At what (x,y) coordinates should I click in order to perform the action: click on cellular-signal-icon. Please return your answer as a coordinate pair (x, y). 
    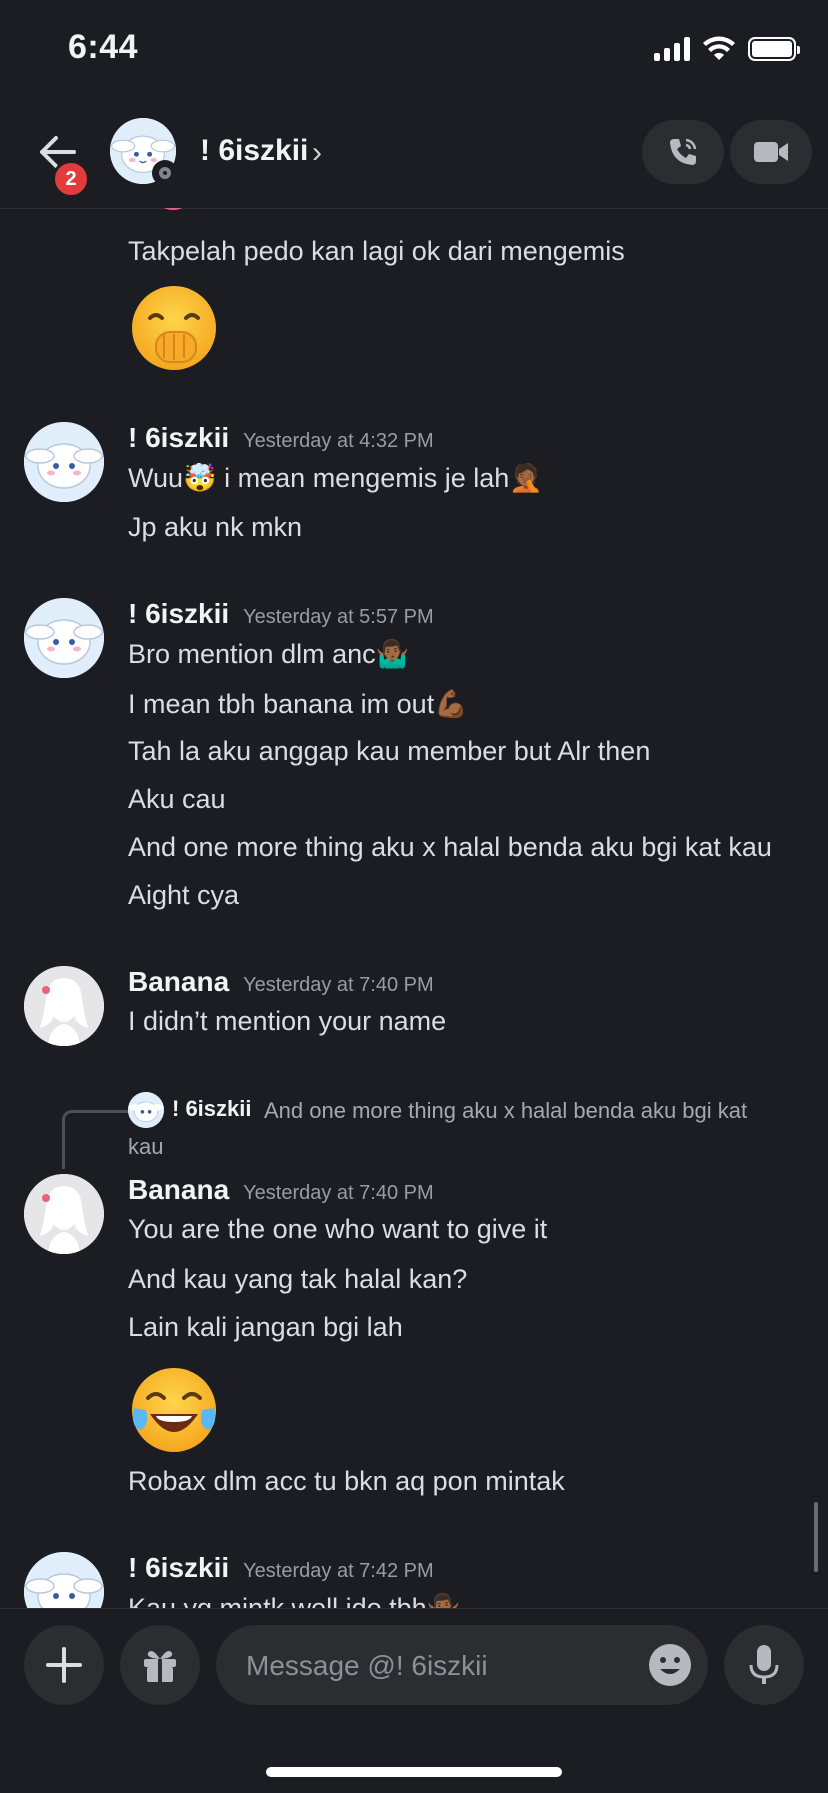
    Looking at the image, I should click on (672, 49).